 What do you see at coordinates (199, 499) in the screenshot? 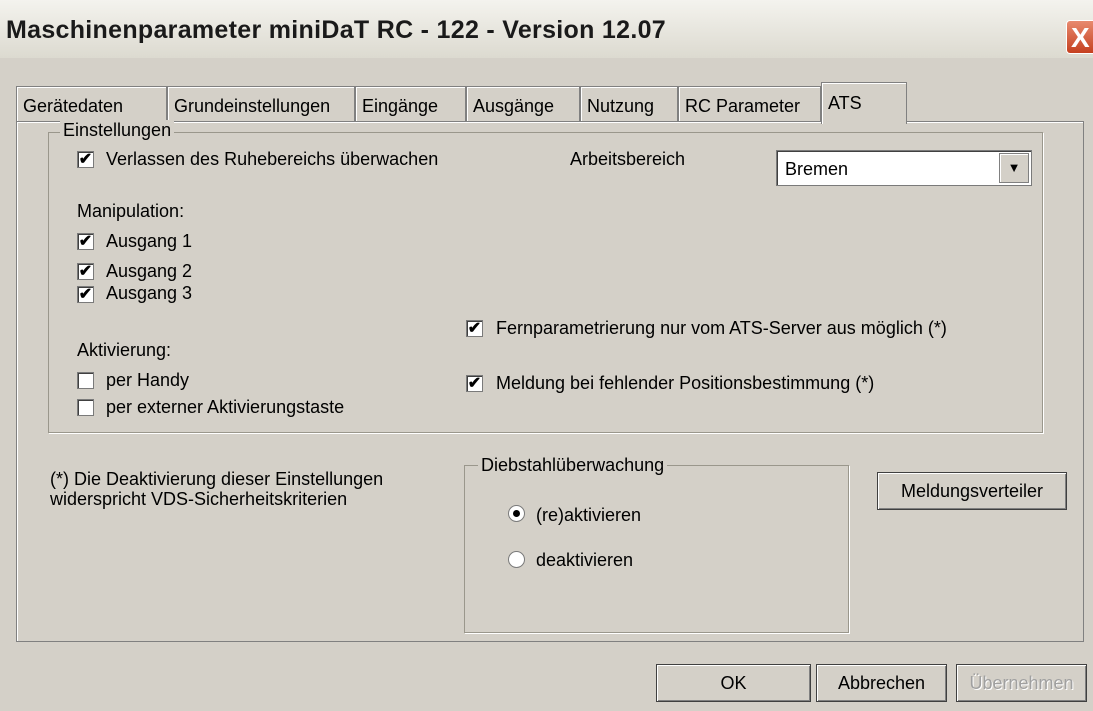
I see `note-line-2: widerspricht VDS-Sicherheitskriterien` at bounding box center [199, 499].